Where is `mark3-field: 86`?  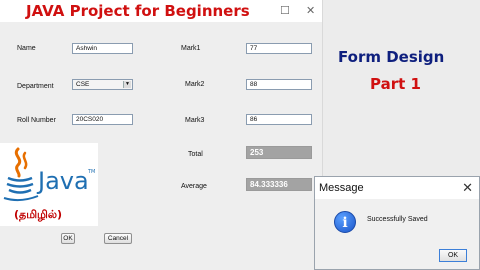 mark3-field: 86 is located at coordinates (279, 119).